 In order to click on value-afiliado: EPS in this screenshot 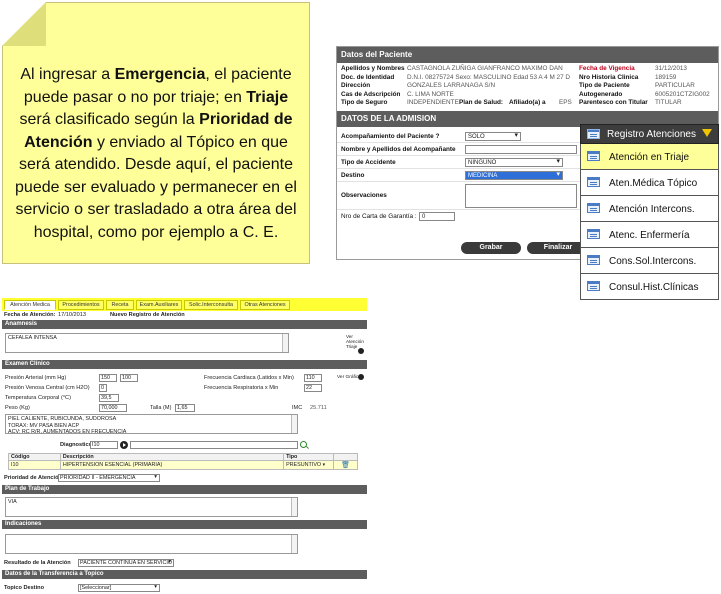, I will do `click(565, 103)`.